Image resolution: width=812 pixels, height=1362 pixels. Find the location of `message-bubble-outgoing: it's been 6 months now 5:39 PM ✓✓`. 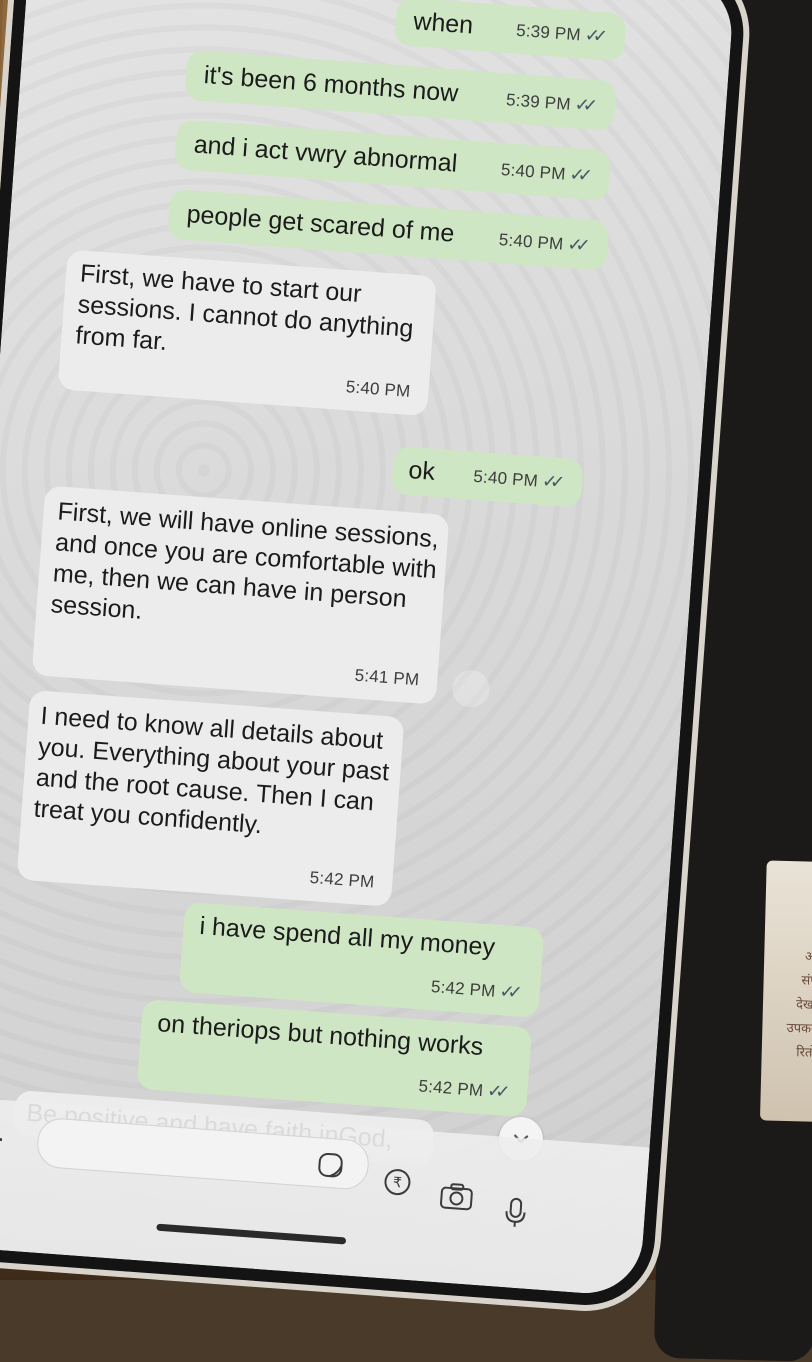

message-bubble-outgoing: it's been 6 months now 5:39 PM ✓✓ is located at coordinates (400, 90).